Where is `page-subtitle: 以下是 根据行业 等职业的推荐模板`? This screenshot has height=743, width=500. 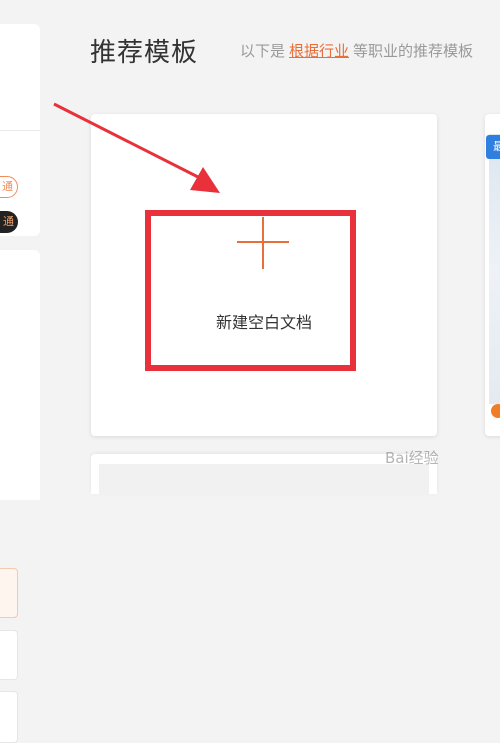
page-subtitle: 以下是 根据行业 等职业的推荐模板 is located at coordinates (356, 50).